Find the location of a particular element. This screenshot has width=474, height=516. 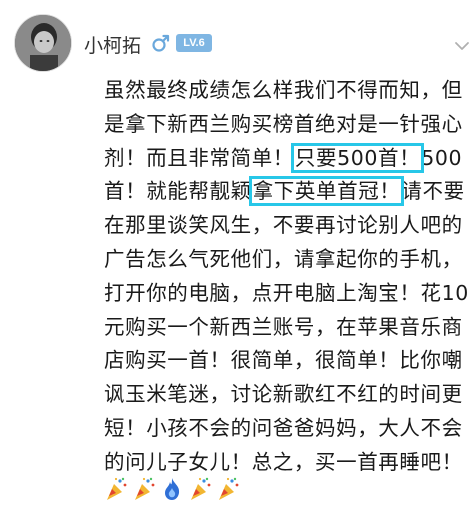

text-line: 首！就能帮靓颖拿下英单首冠！请不要 is located at coordinates (284, 191).